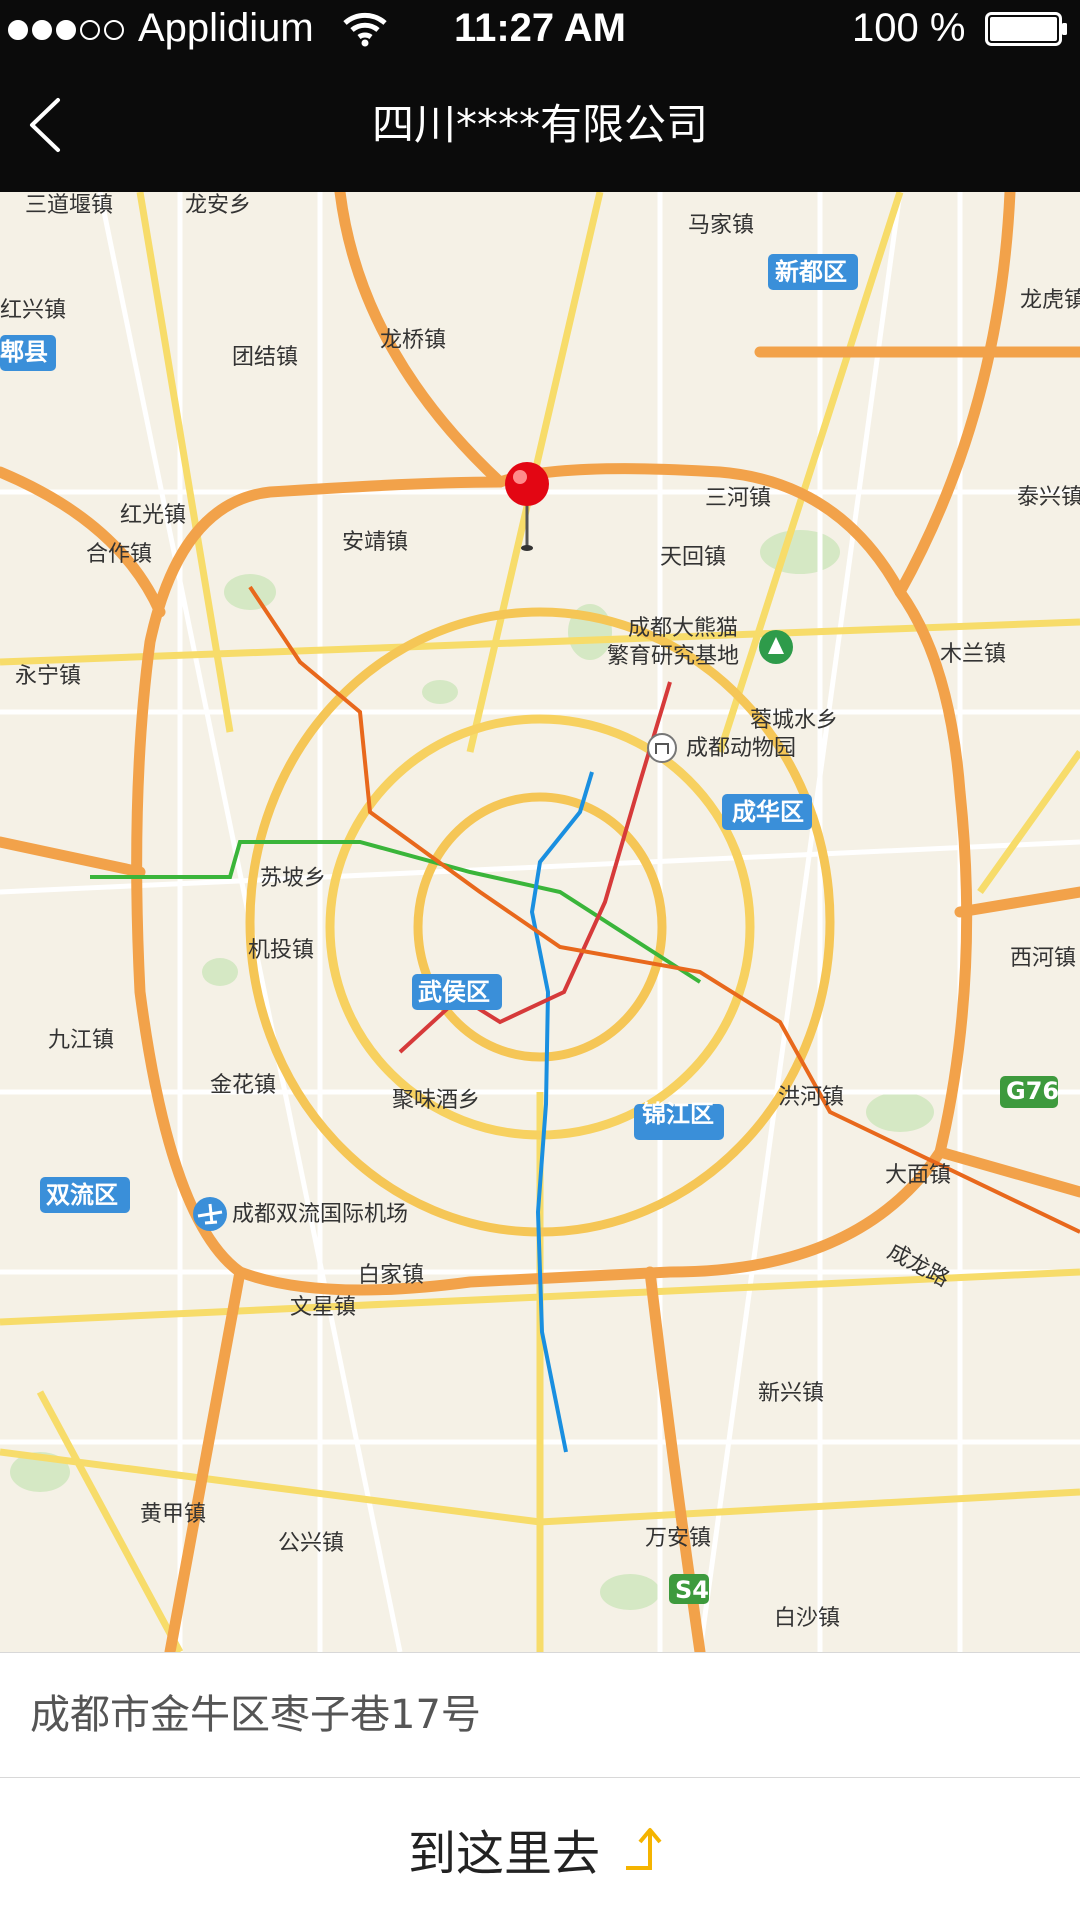 Image resolution: width=1080 pixels, height=1920 pixels. What do you see at coordinates (33, 310) in the screenshot?
I see `map-label: 红兴镇` at bounding box center [33, 310].